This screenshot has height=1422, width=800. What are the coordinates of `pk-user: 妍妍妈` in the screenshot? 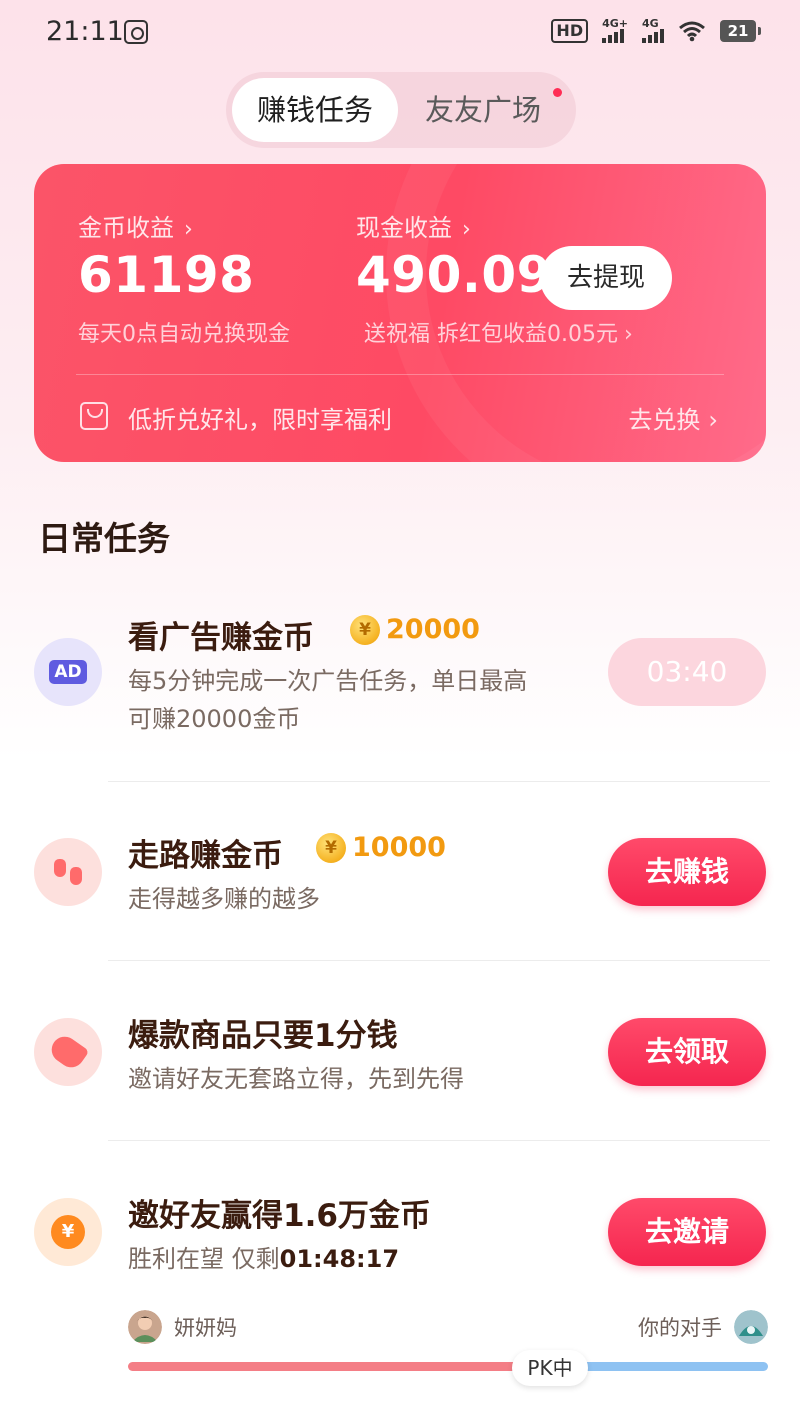 It's located at (182, 1327).